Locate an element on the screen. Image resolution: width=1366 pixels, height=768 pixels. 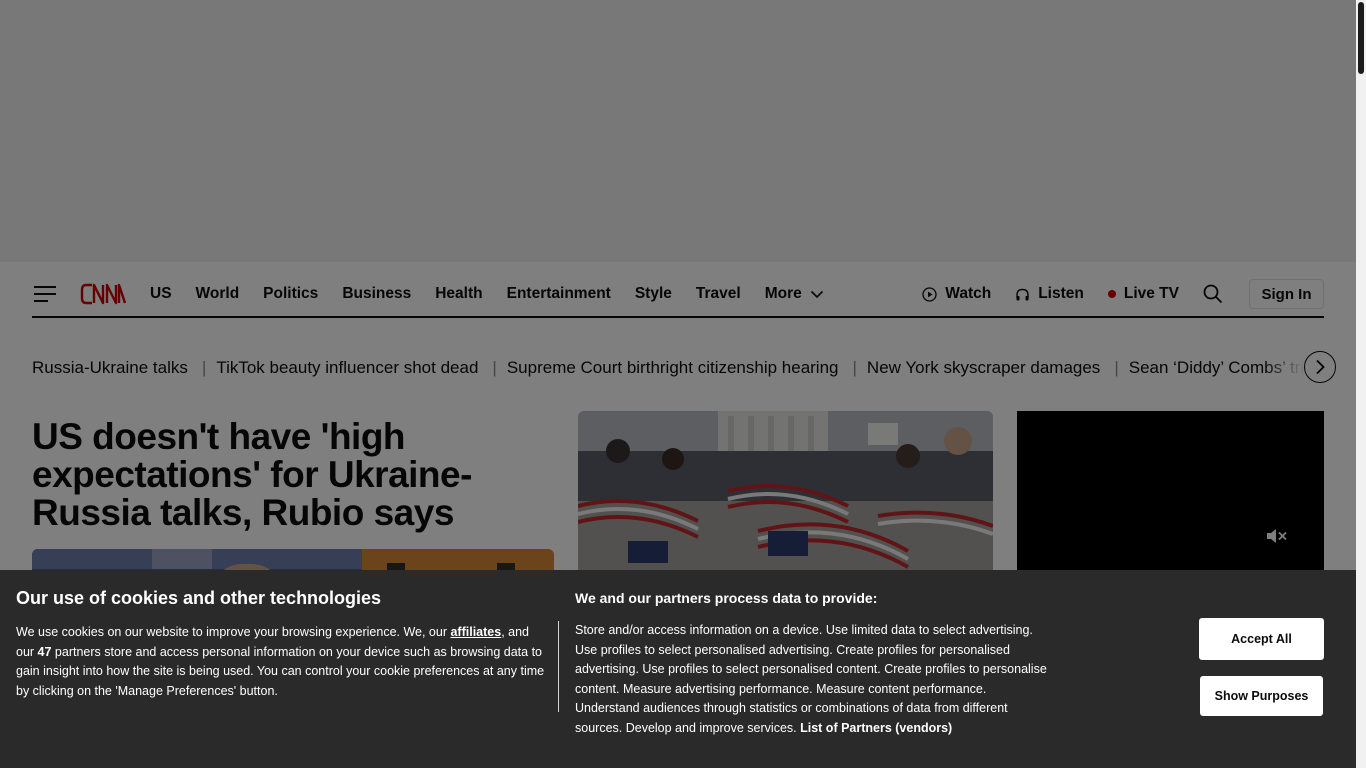
accept-all-button: Accept All is located at coordinates (1261, 639).